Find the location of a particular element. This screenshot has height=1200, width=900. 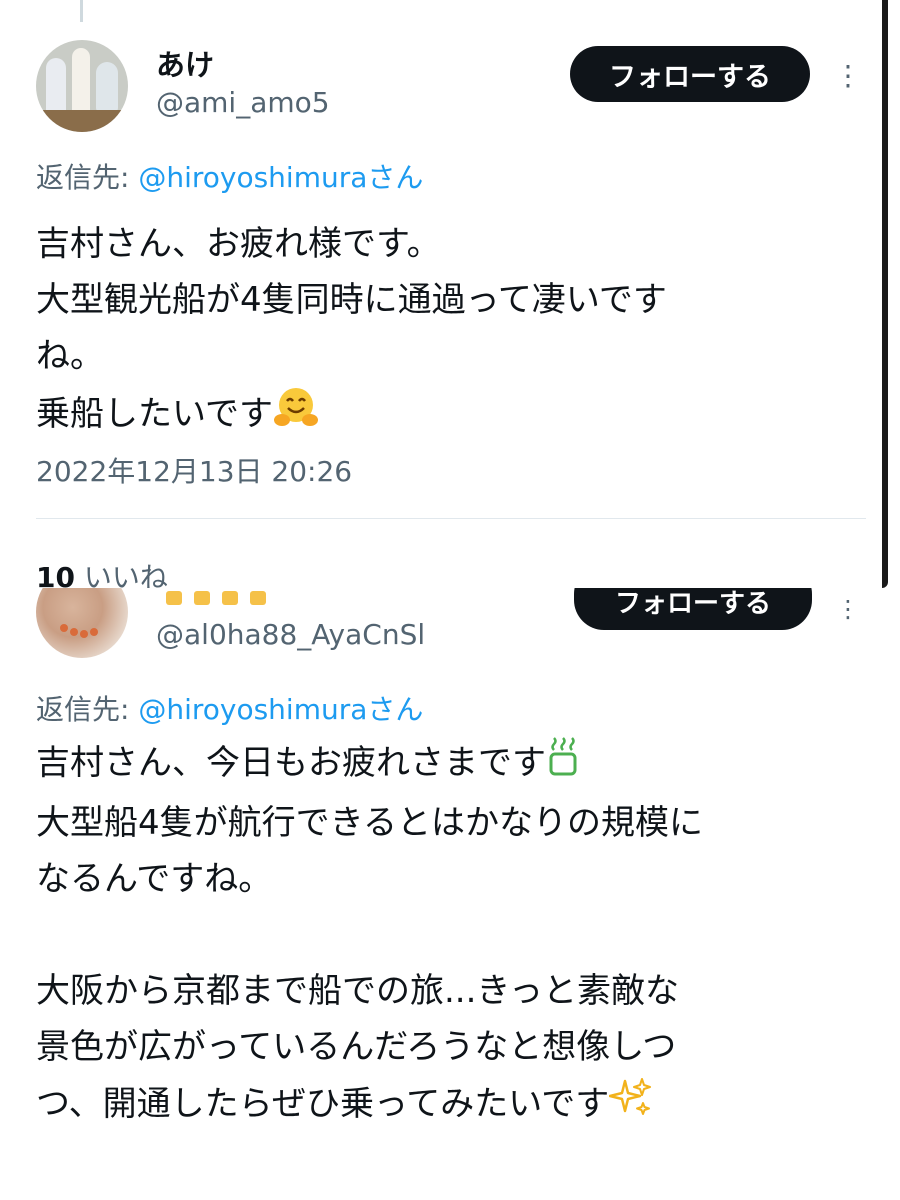

user-handle: @ami_amo5 is located at coordinates (243, 102).